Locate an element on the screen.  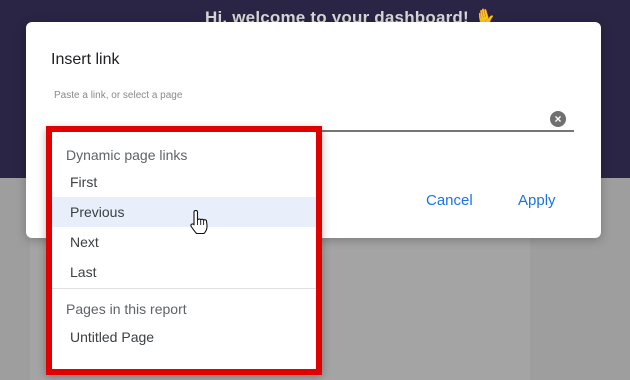
dialog-title: Insert link is located at coordinates (85, 59).